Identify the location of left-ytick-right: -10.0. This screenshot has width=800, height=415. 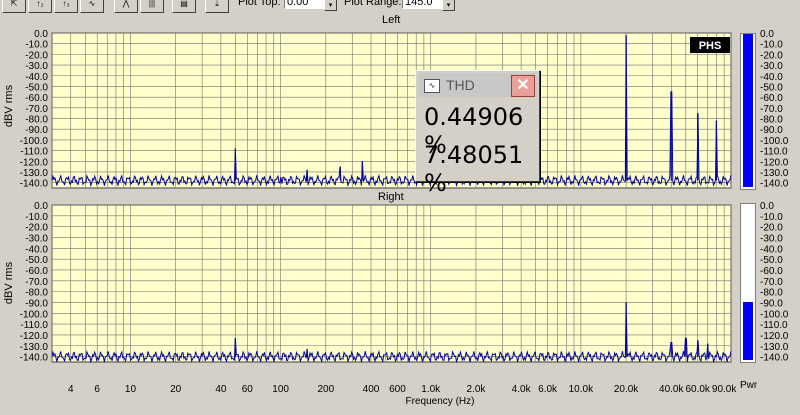
(771, 45).